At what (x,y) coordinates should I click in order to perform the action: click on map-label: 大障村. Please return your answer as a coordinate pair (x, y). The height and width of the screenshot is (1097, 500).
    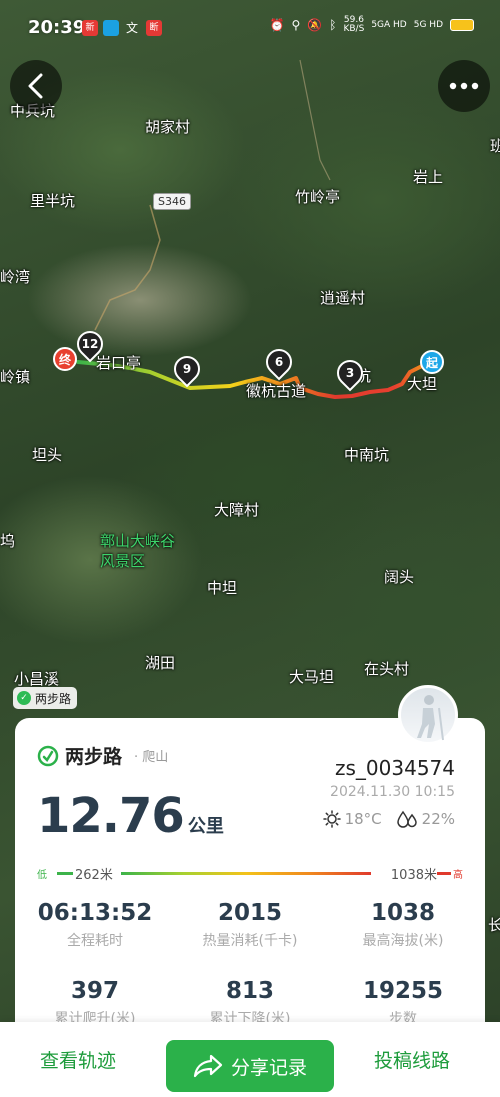
    Looking at the image, I should click on (237, 510).